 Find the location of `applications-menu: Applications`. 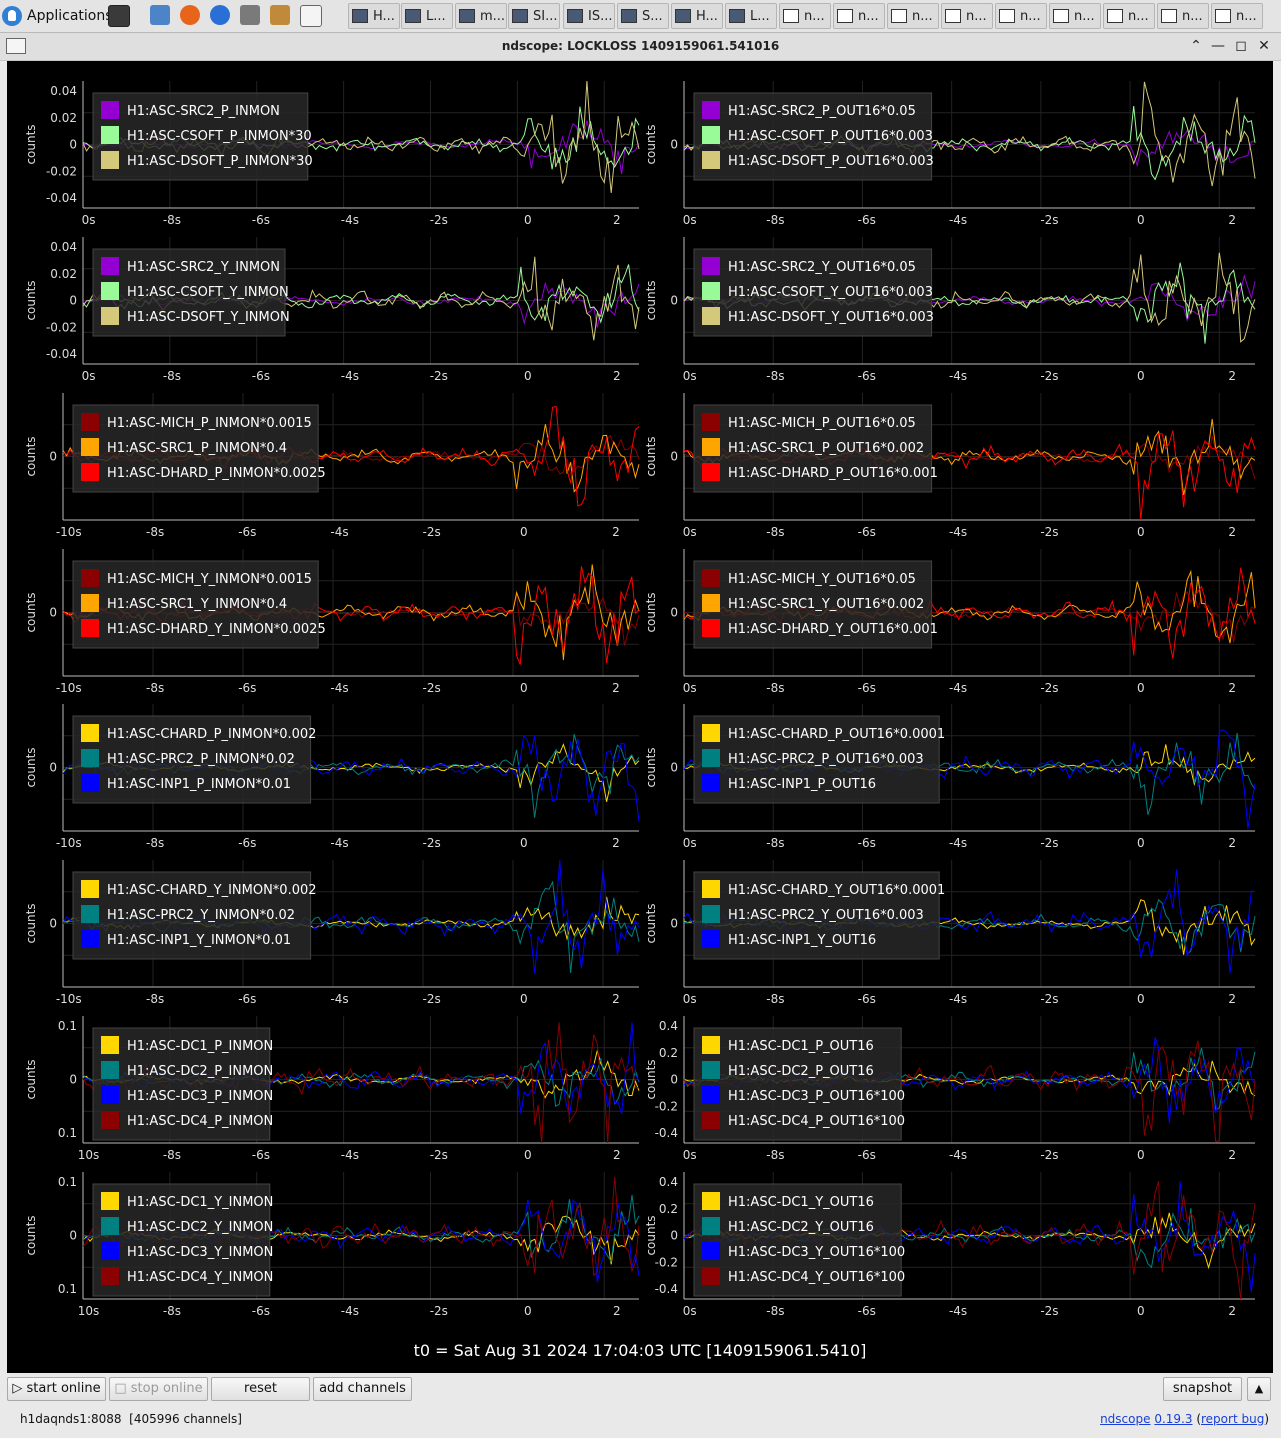

applications-menu: Applications is located at coordinates (57, 16).